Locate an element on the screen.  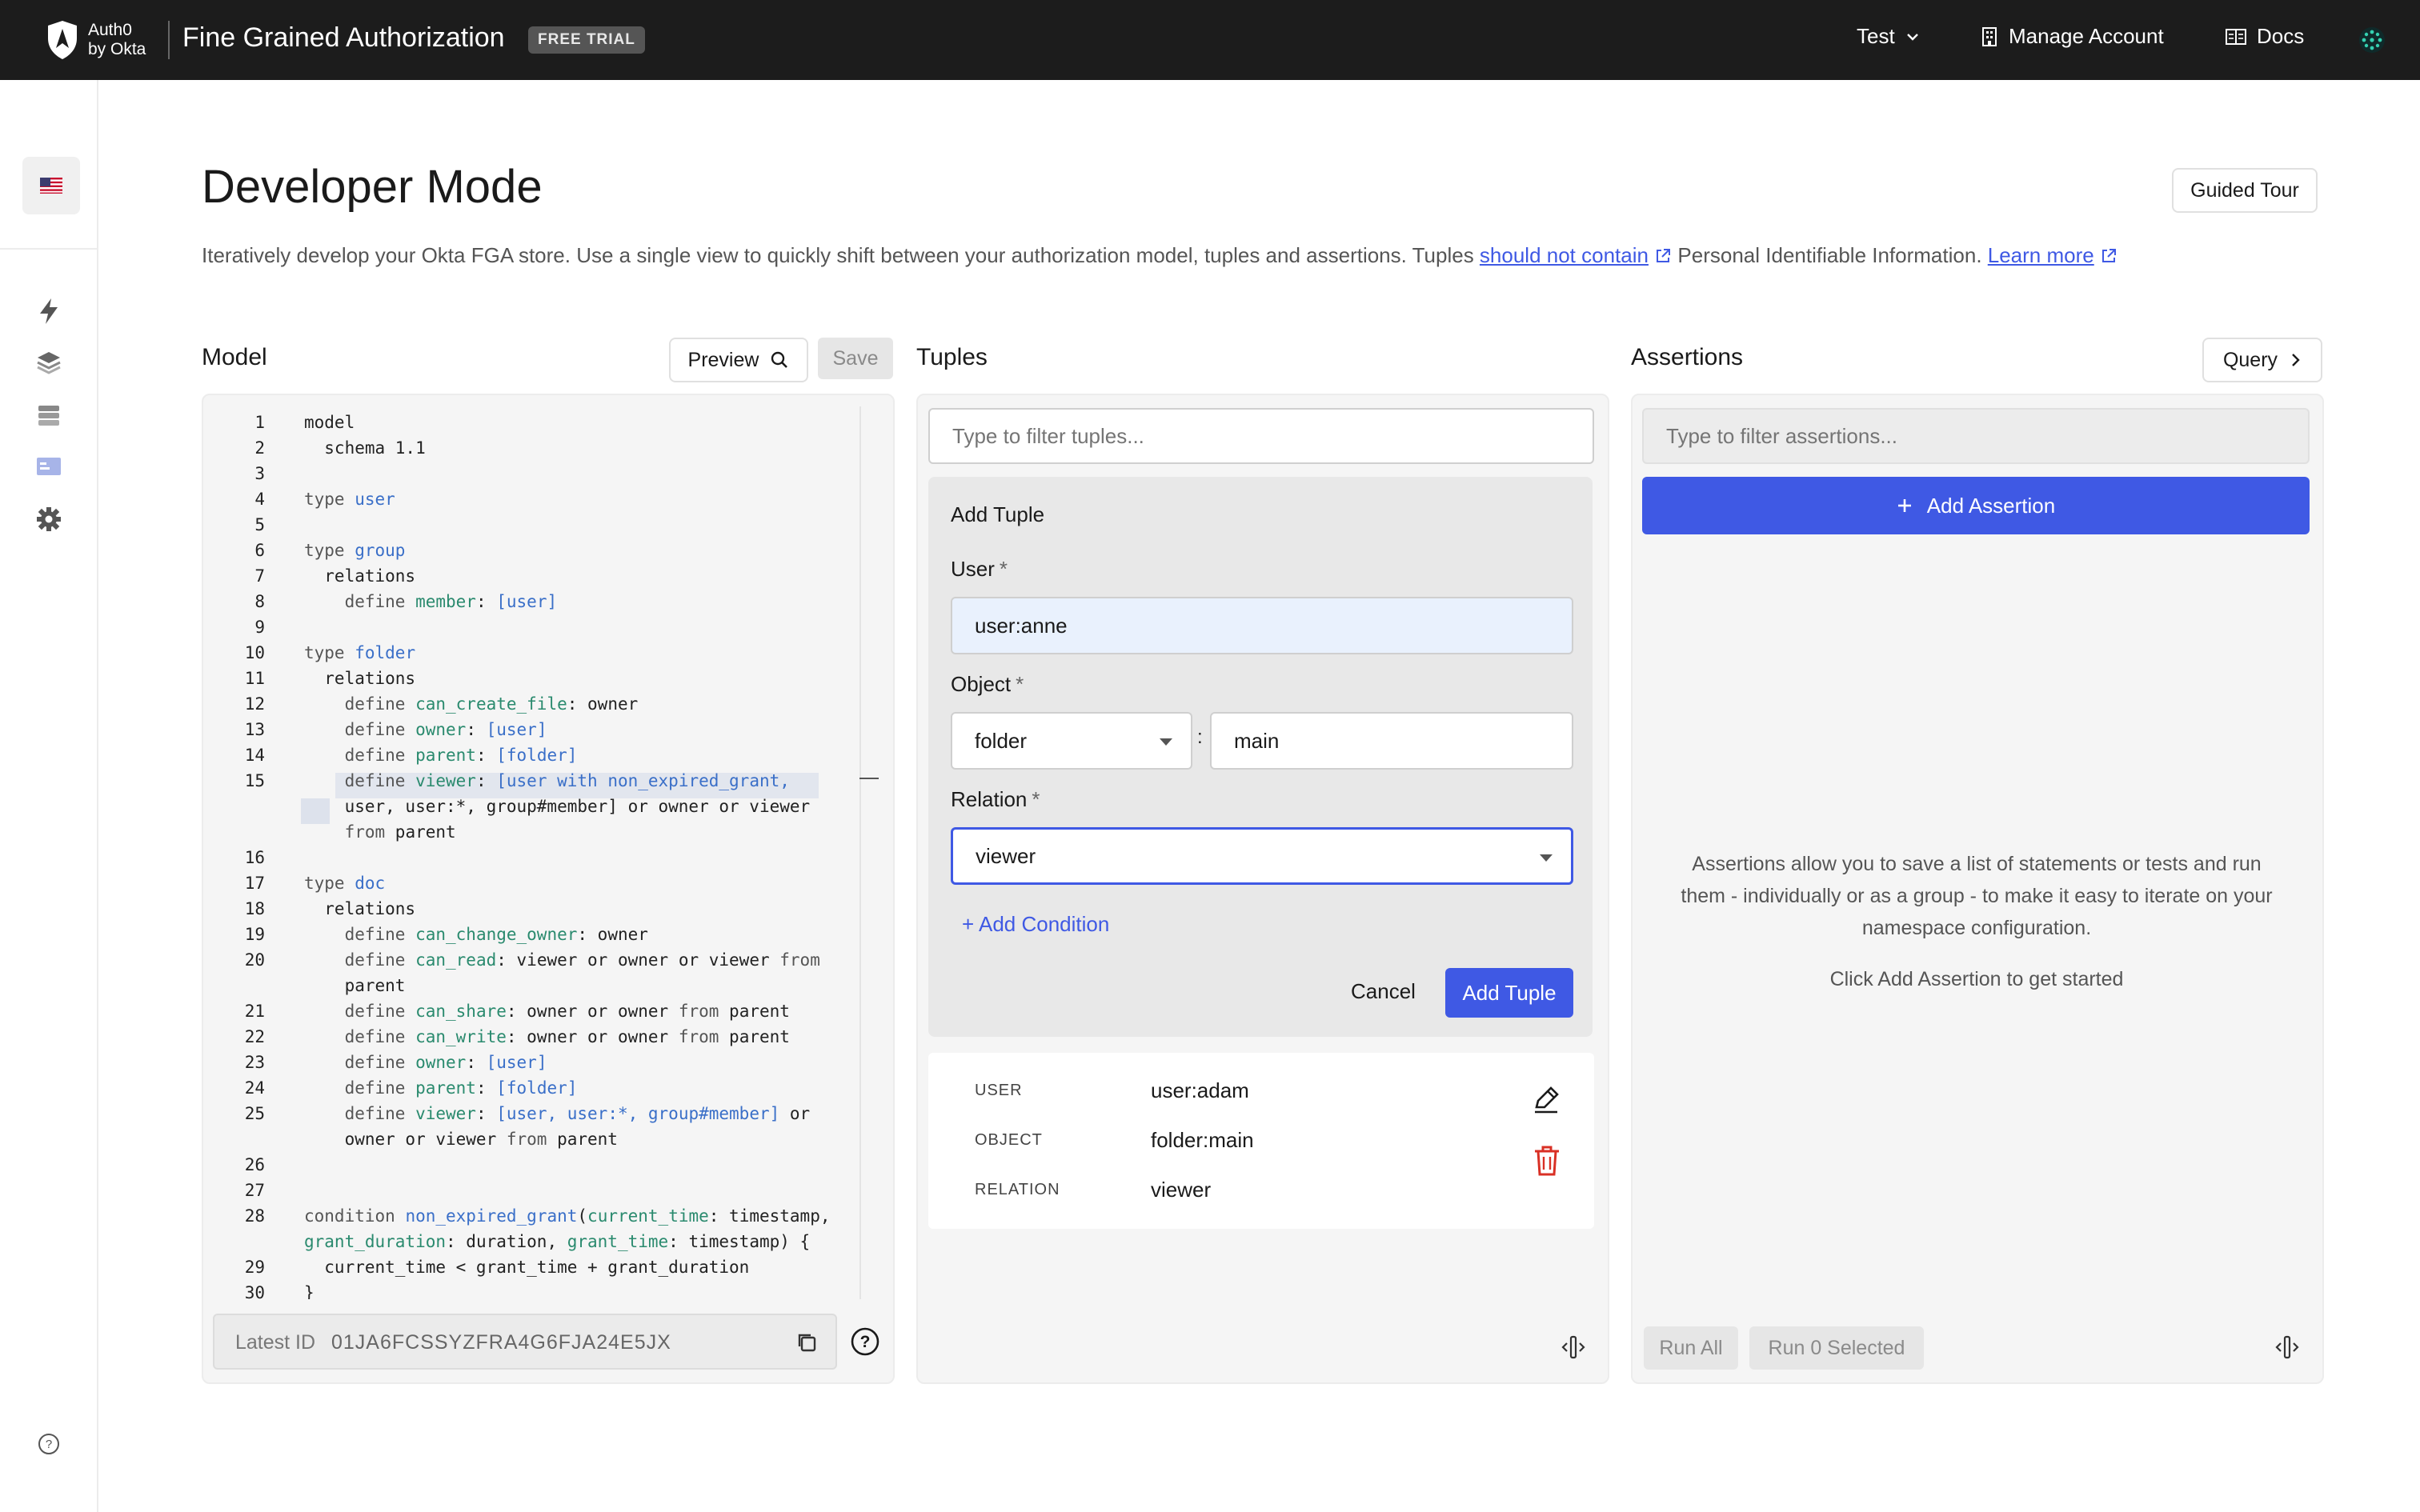
copy-id-button is located at coordinates (806, 1342).